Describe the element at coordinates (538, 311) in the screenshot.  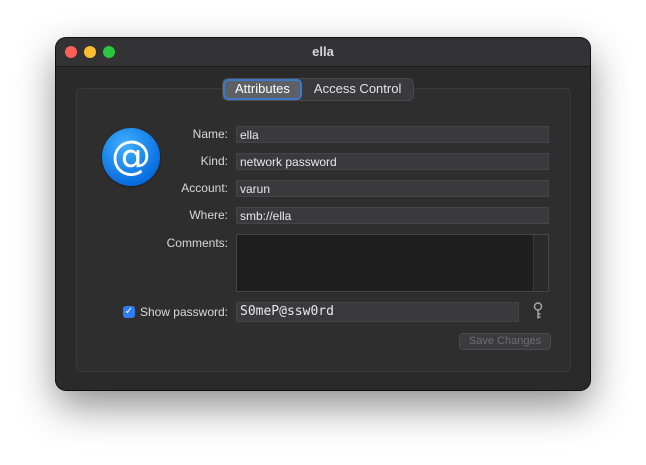
I see `key-icon` at that location.